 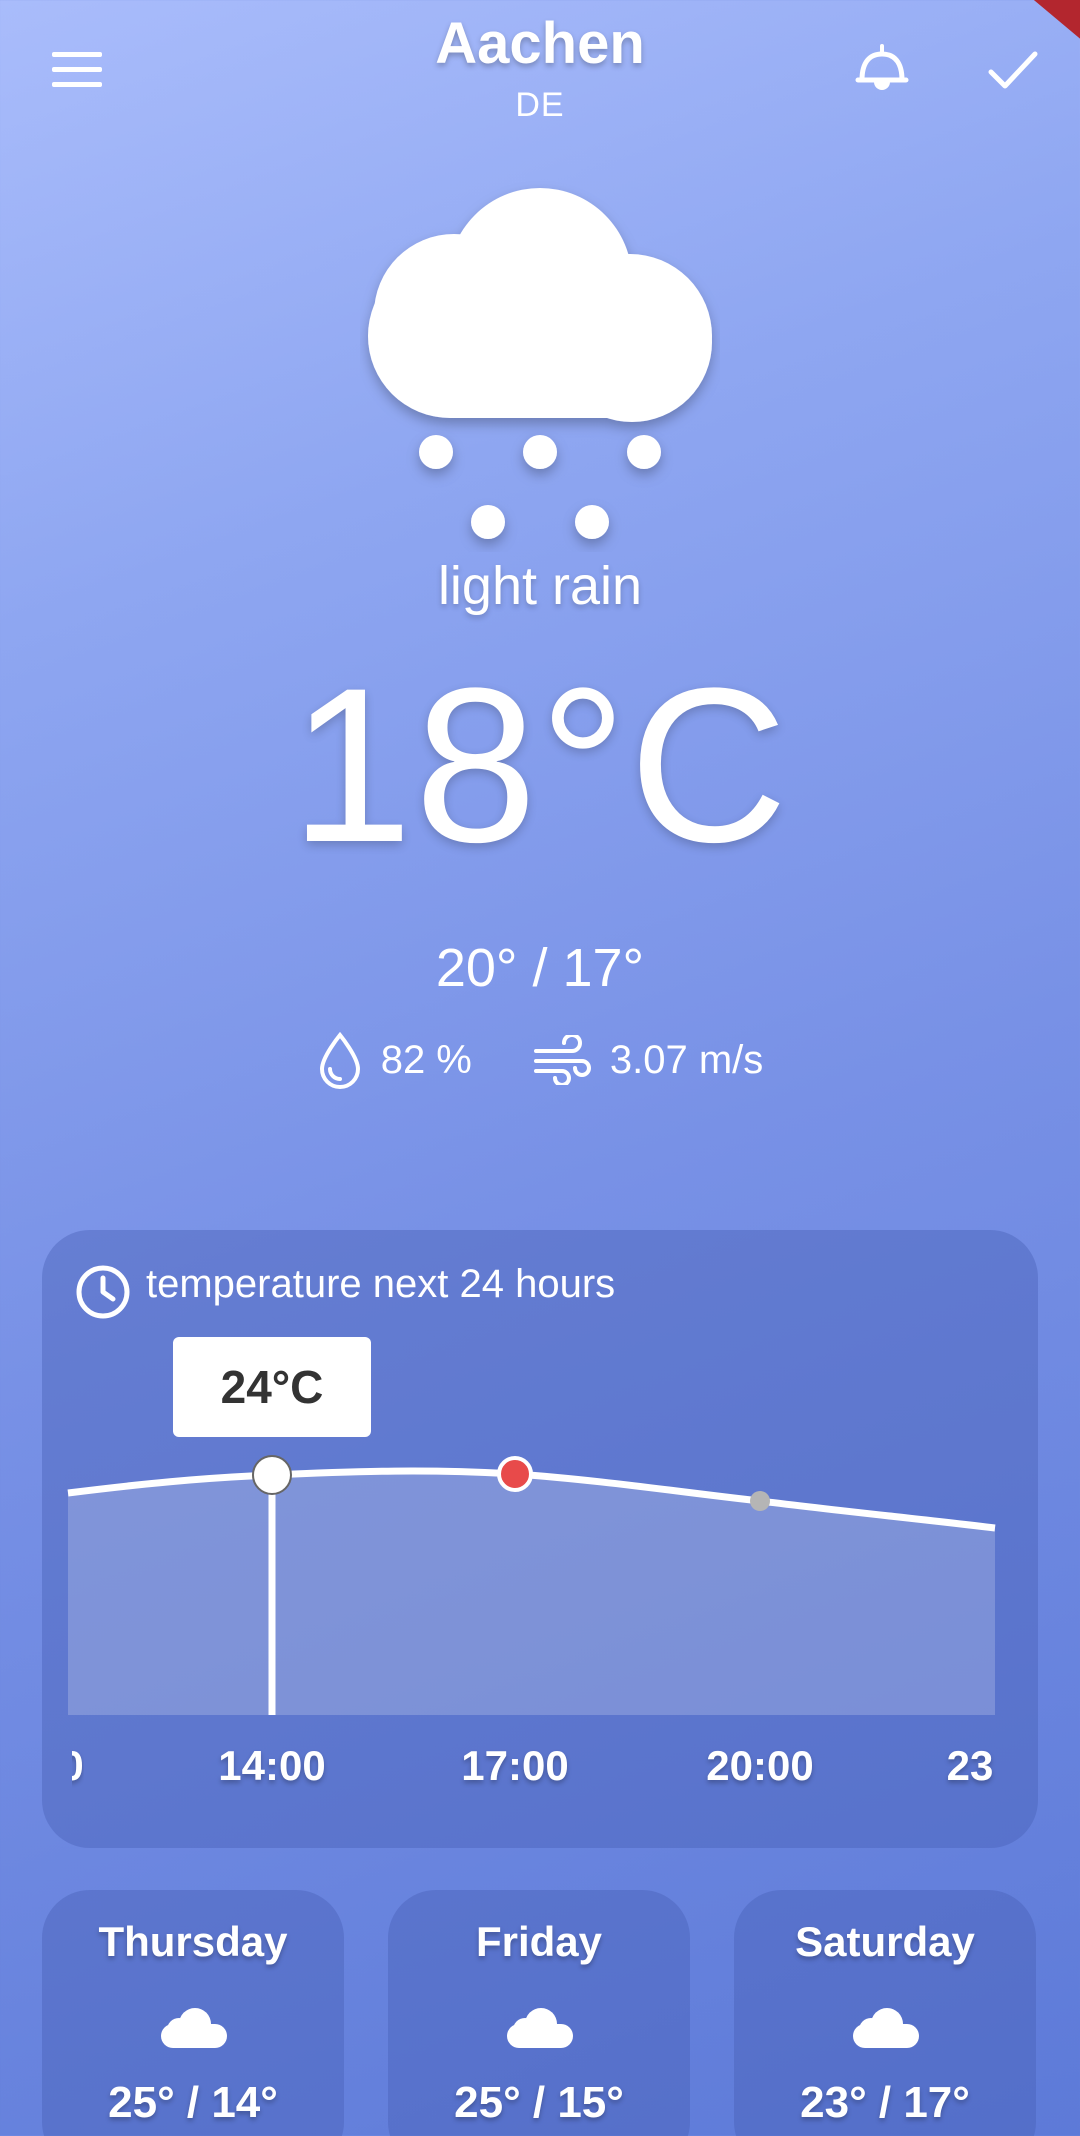 I want to click on min-max-temperature: 20° / 17°, so click(x=540, y=968).